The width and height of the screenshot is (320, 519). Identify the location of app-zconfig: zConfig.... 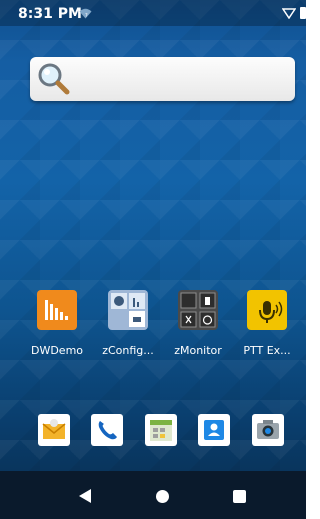
(128, 323).